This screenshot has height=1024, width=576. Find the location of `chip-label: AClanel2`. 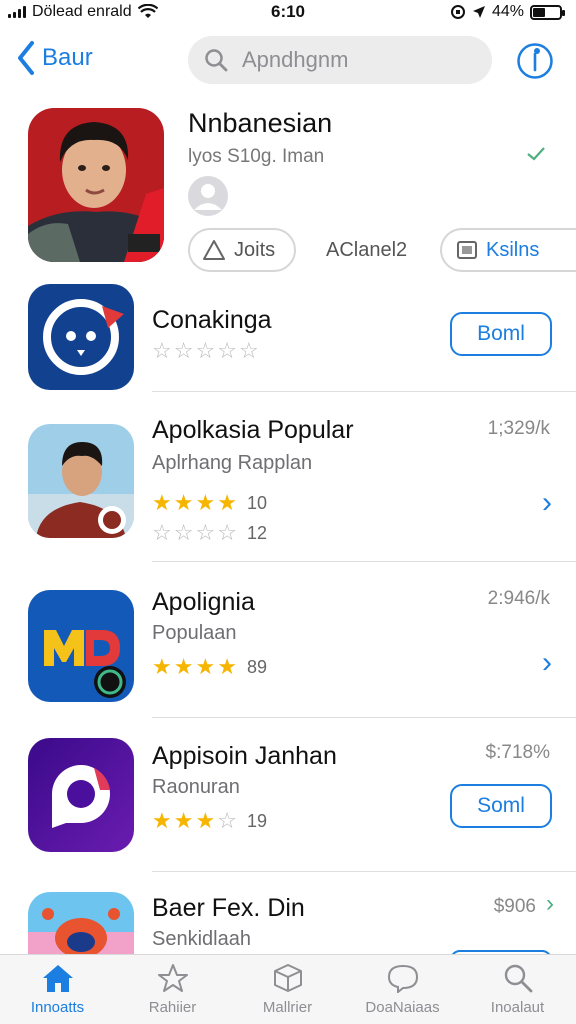

chip-label: AClanel2 is located at coordinates (367, 249).